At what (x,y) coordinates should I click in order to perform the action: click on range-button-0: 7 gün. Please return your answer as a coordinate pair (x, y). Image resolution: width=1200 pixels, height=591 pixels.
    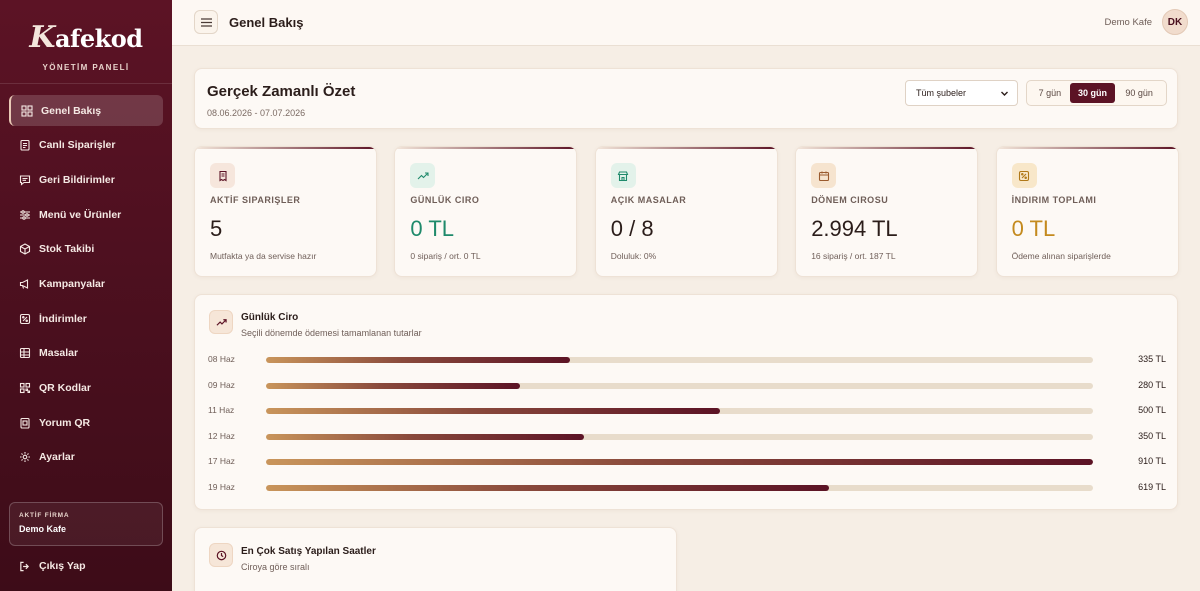
    Looking at the image, I should click on (1050, 93).